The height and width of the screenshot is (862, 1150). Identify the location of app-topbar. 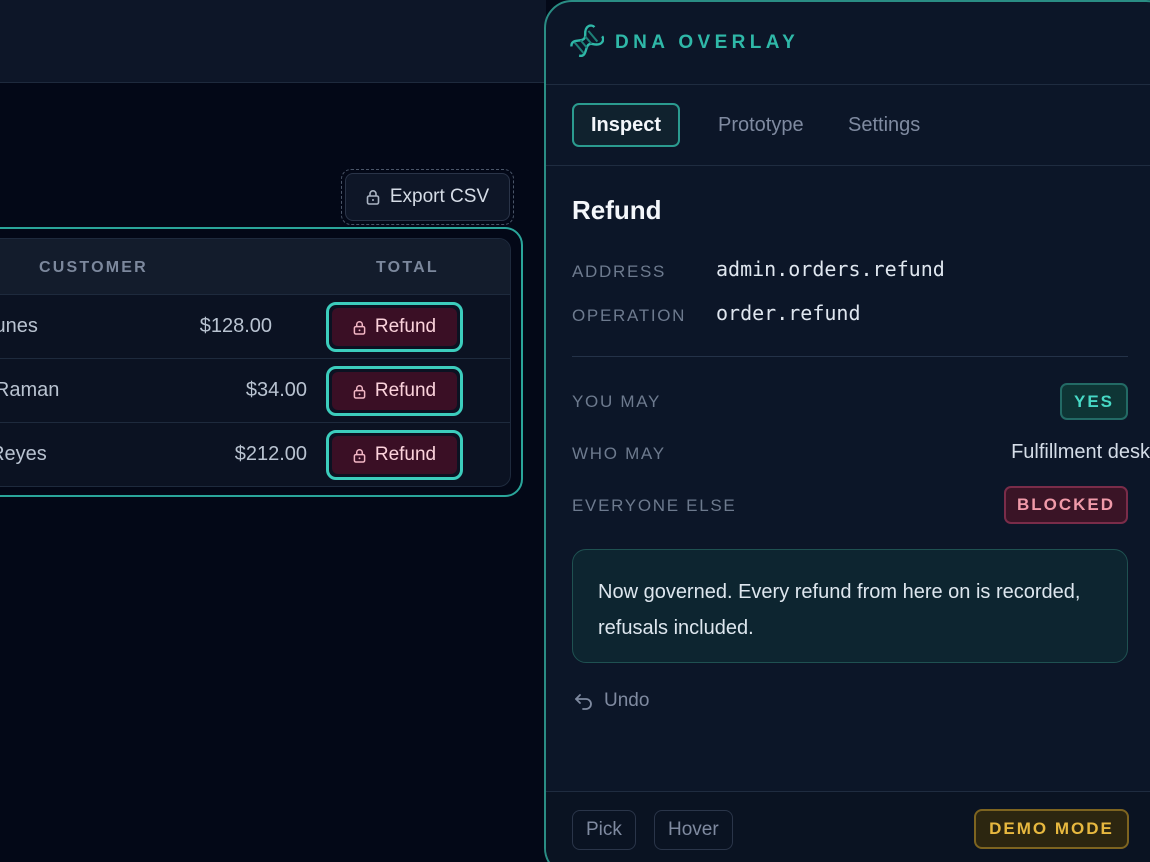
(273, 41).